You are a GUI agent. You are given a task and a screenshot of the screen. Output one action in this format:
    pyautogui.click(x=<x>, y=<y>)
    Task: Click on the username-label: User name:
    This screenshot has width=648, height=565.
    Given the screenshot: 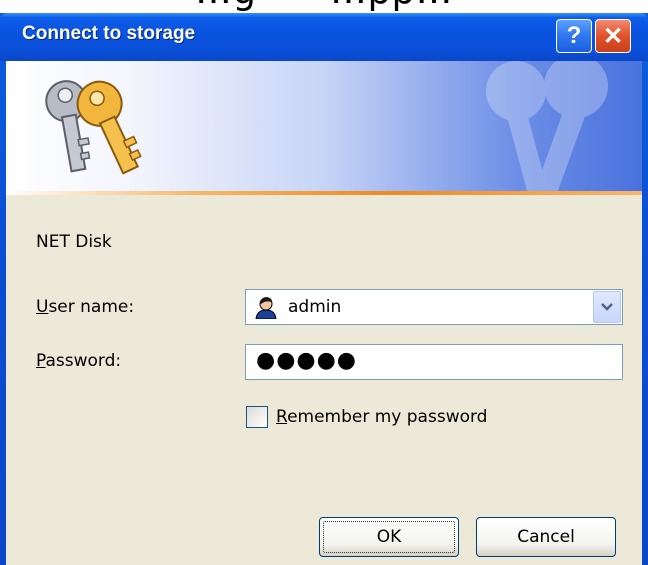 What is the action you would take?
    pyautogui.click(x=85, y=307)
    